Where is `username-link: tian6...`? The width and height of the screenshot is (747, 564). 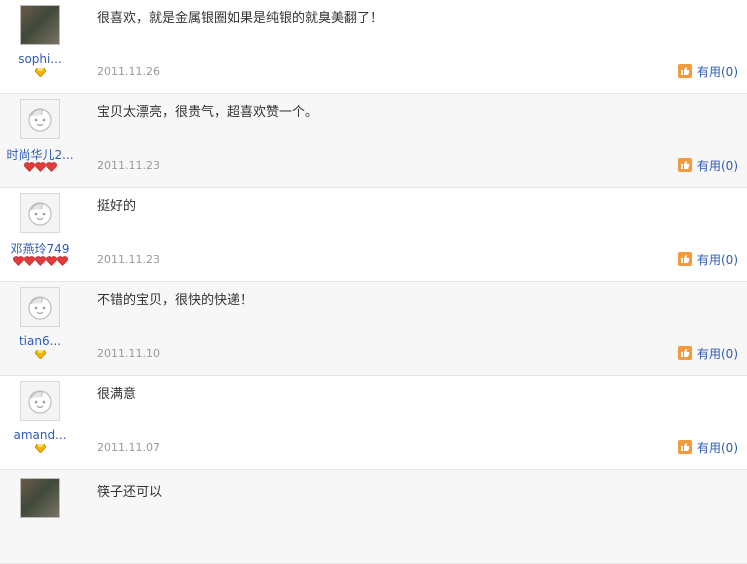
username-link: tian6... is located at coordinates (40, 341).